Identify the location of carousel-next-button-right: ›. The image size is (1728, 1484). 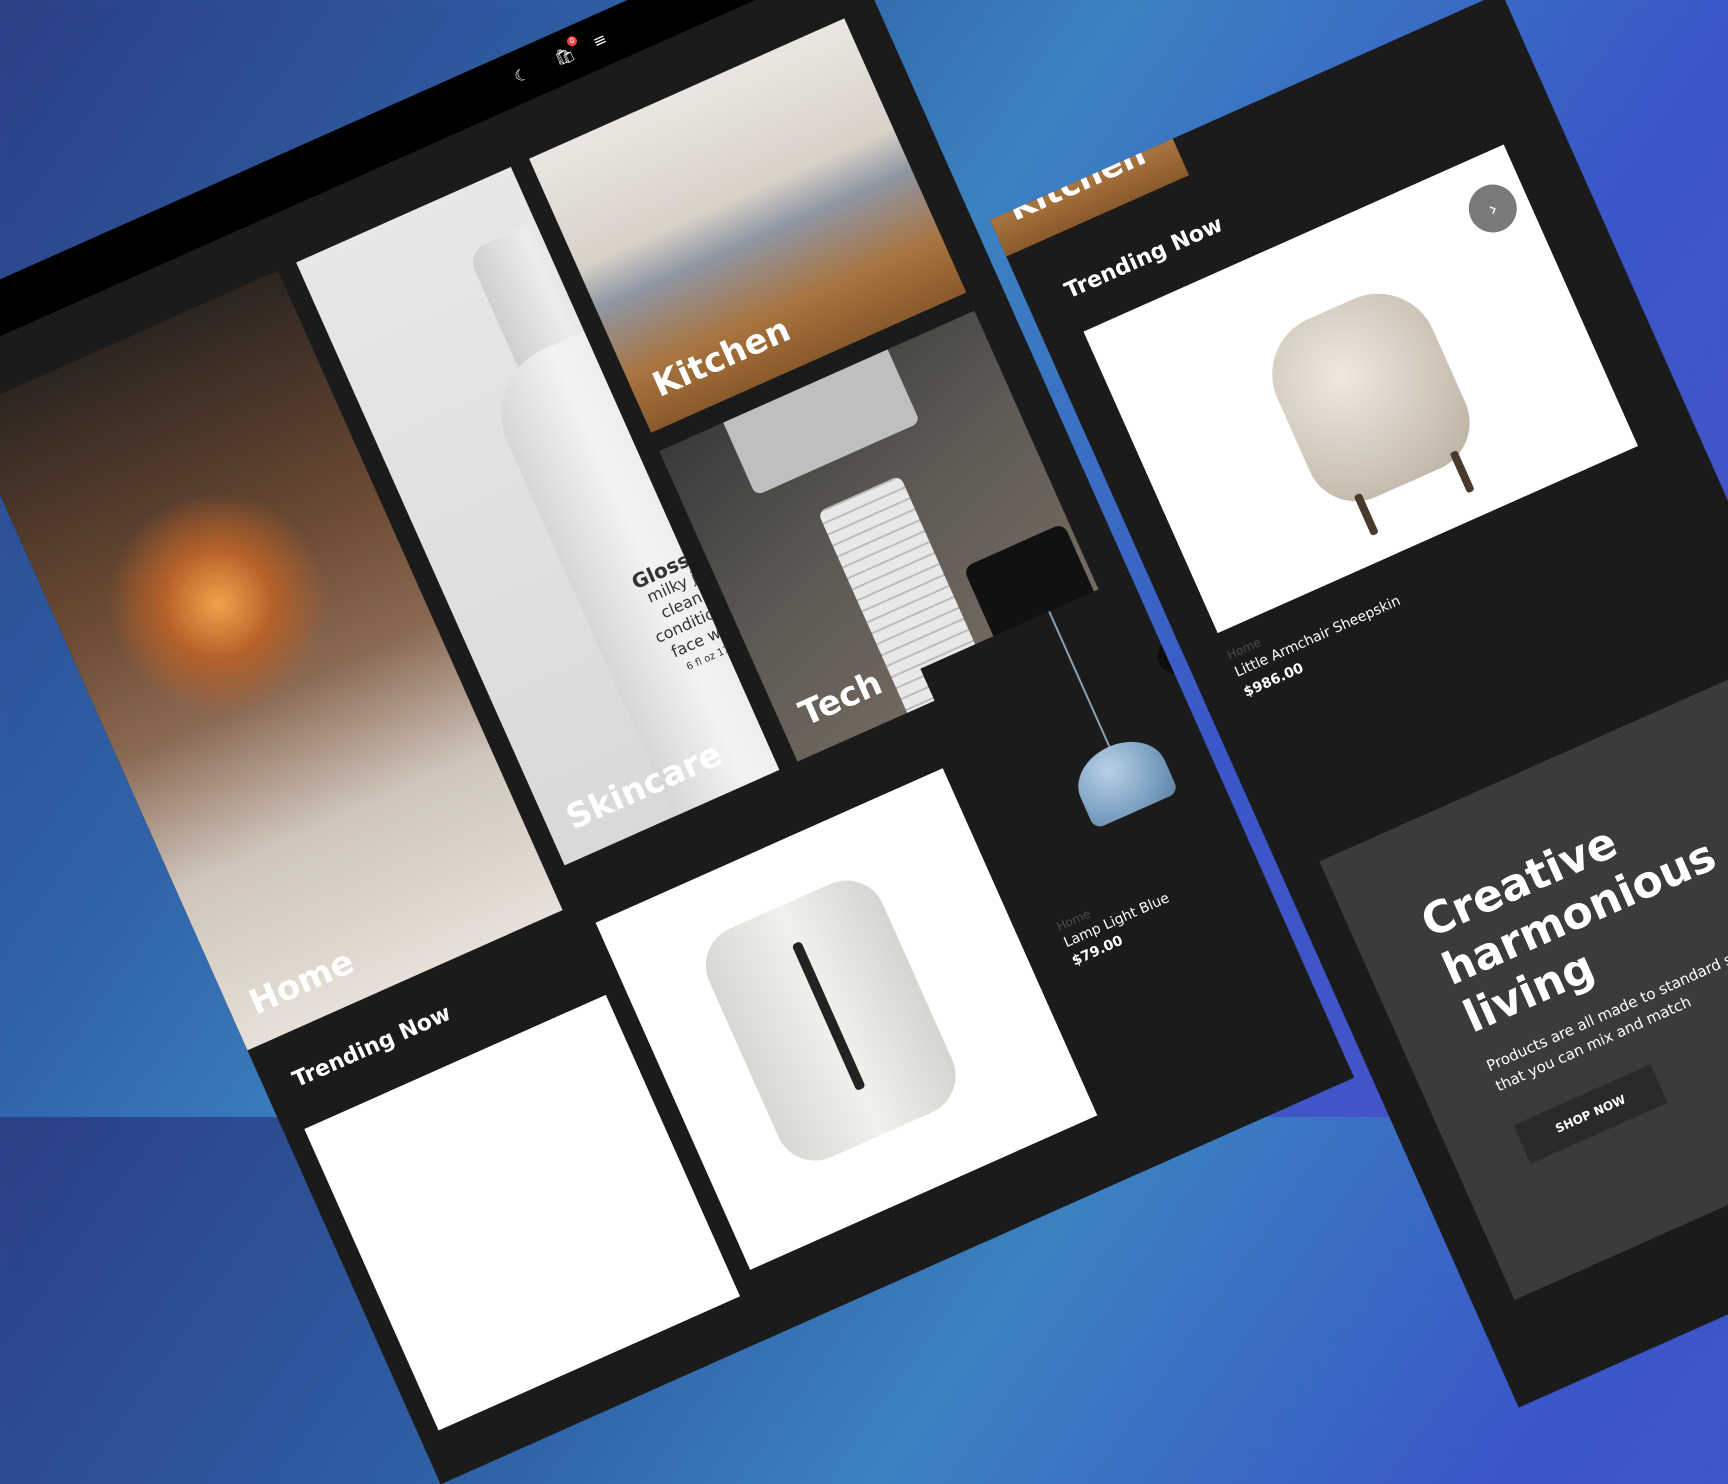
(1493, 208).